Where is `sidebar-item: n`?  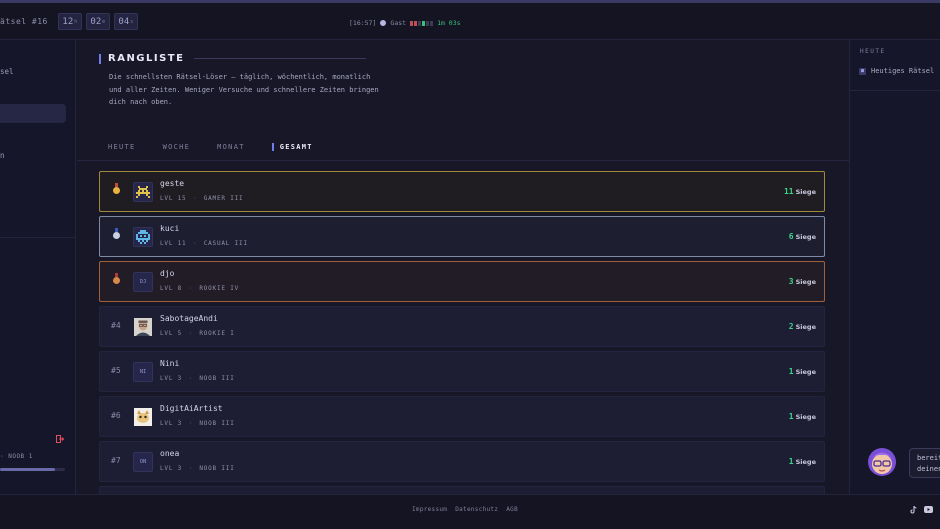 sidebar-item: n is located at coordinates (2, 155).